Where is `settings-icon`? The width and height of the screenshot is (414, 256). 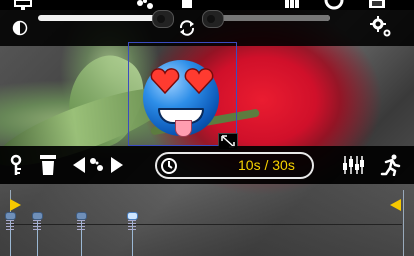 settings-icon is located at coordinates (381, 27).